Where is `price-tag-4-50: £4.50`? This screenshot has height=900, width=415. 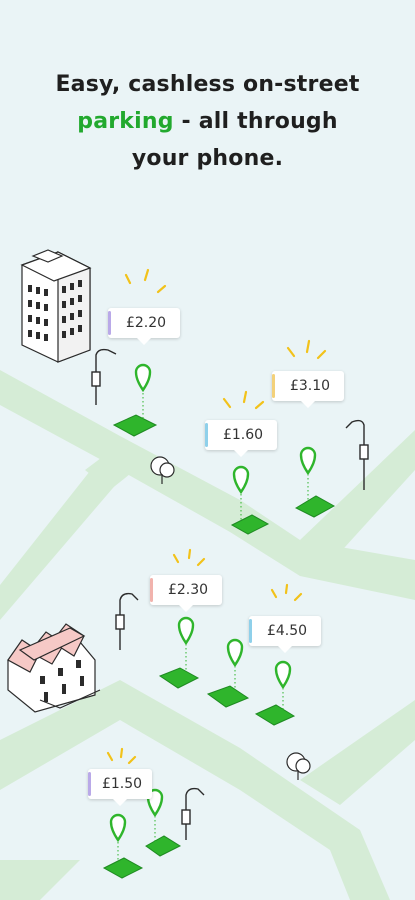 price-tag-4-50: £4.50 is located at coordinates (285, 634).